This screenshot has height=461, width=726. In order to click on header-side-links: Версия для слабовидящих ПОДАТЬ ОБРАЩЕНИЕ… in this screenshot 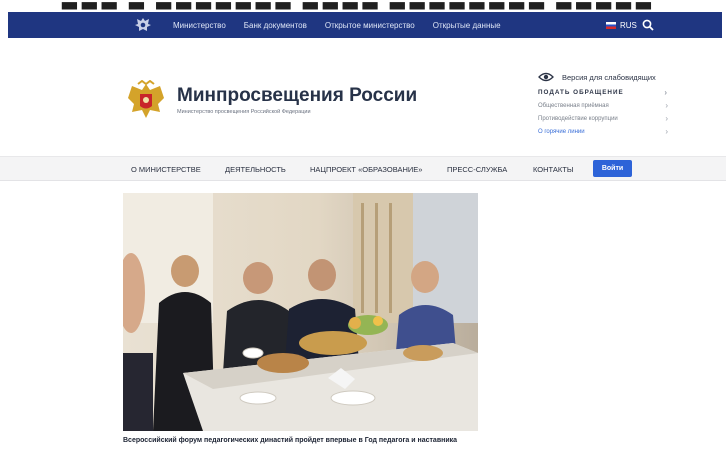, I will do `click(603, 104)`.